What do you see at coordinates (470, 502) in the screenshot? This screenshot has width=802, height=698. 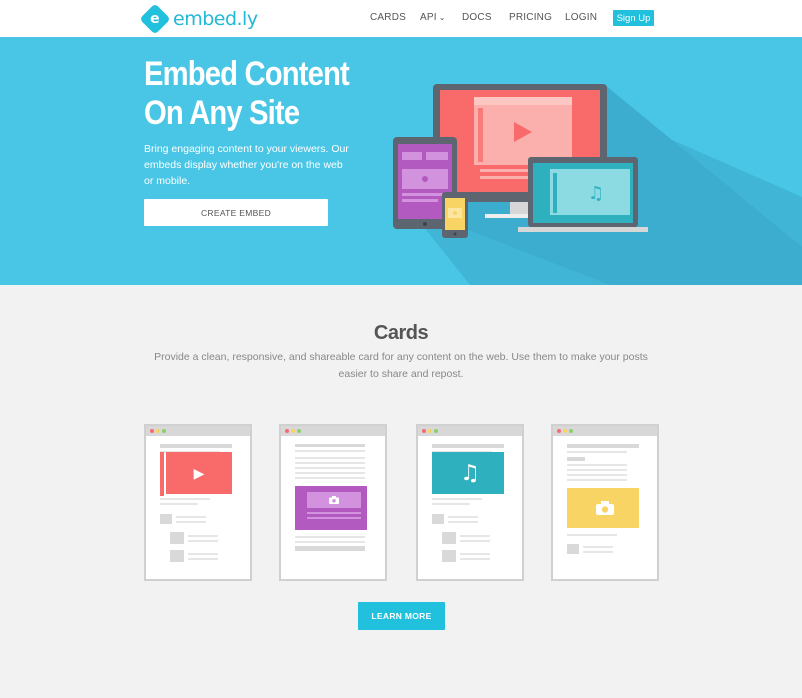 I see `audio-card-example: ♫` at bounding box center [470, 502].